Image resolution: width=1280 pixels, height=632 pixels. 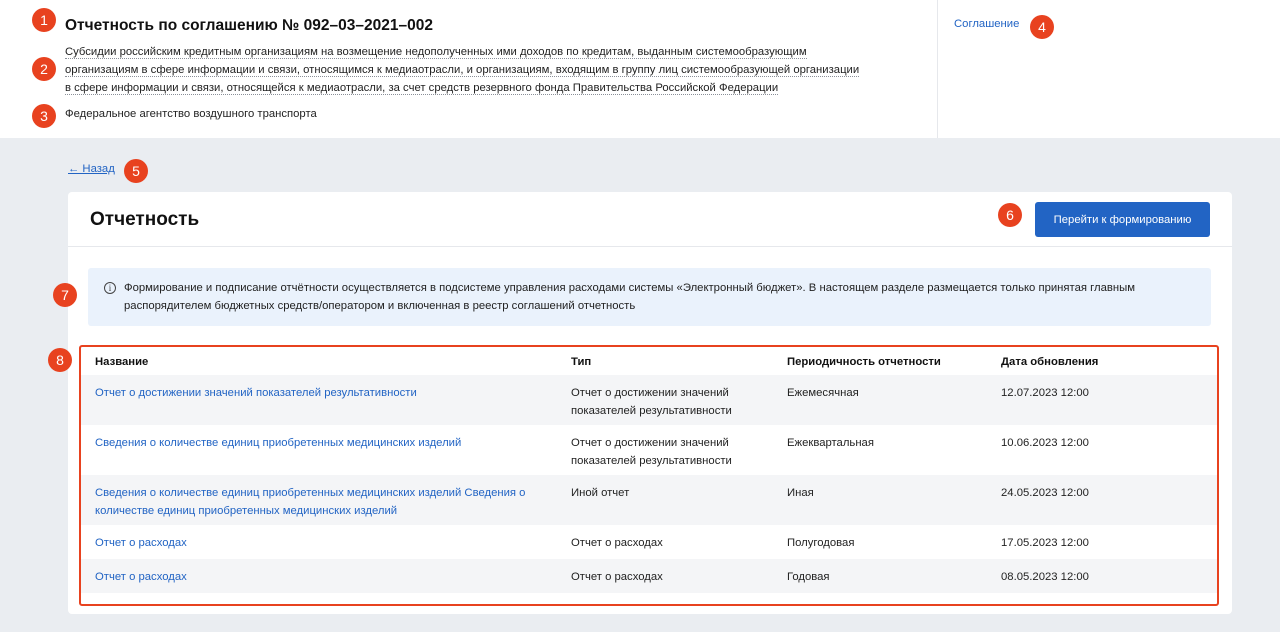 I want to click on report-period: Ежеквартальная, so click(x=830, y=443).